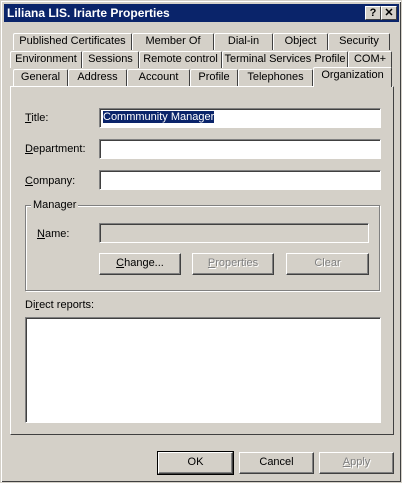  What do you see at coordinates (276, 463) in the screenshot?
I see `cancel-button: Cancel` at bounding box center [276, 463].